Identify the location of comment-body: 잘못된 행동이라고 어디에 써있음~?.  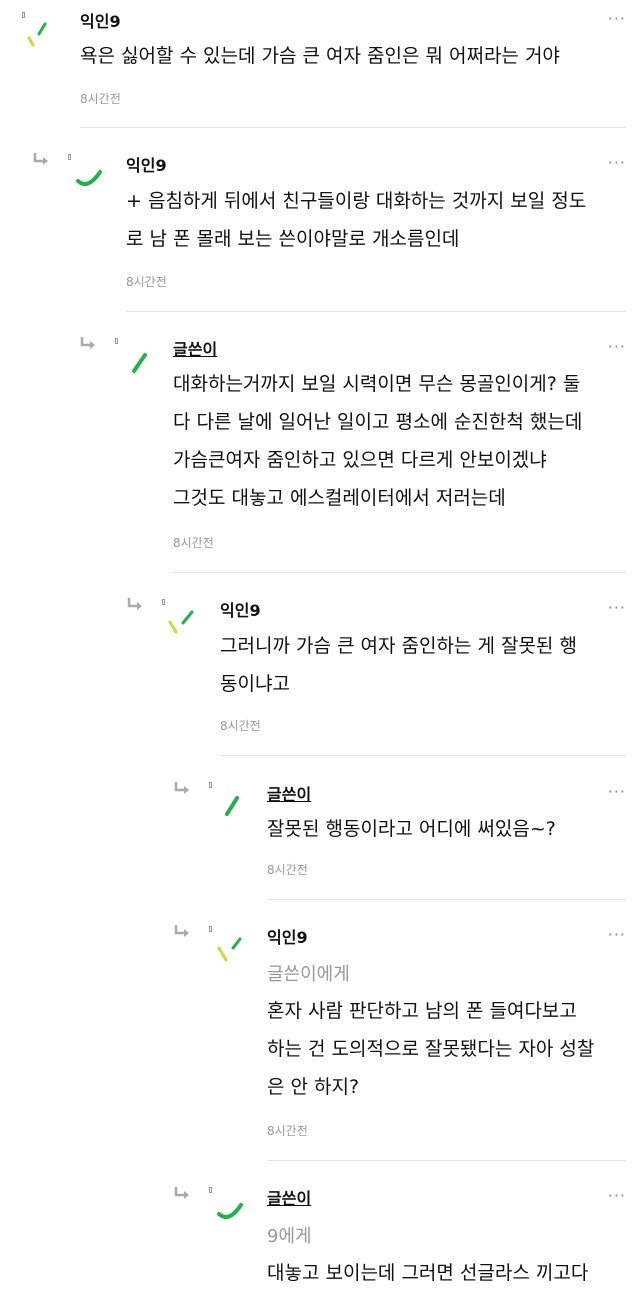
(447, 829).